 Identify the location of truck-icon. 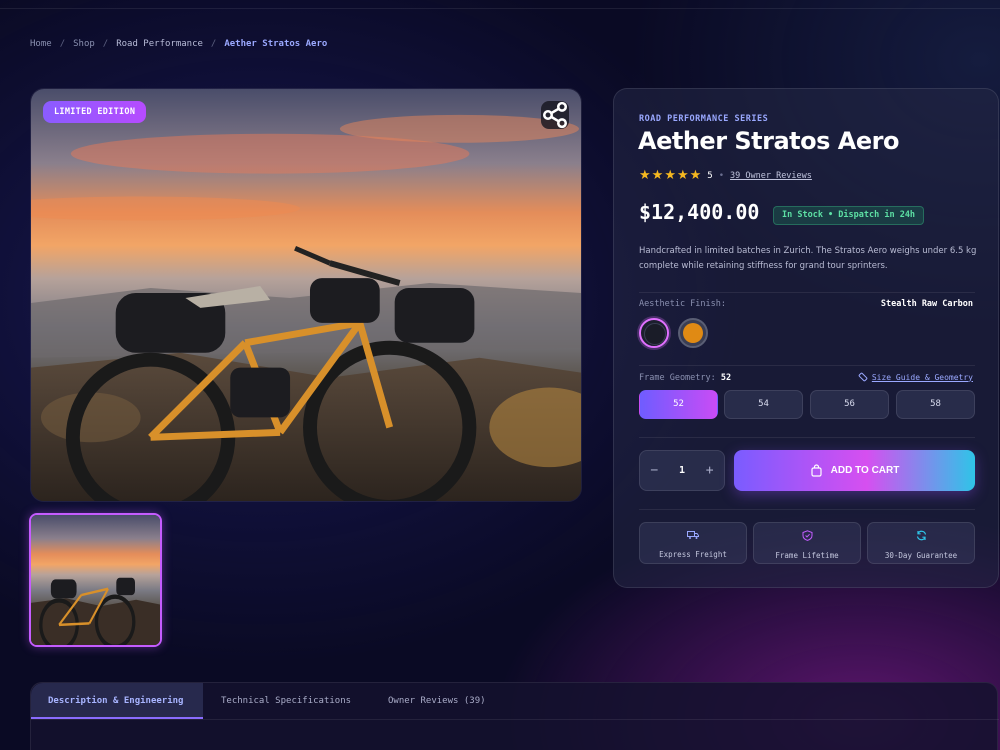
(693, 535).